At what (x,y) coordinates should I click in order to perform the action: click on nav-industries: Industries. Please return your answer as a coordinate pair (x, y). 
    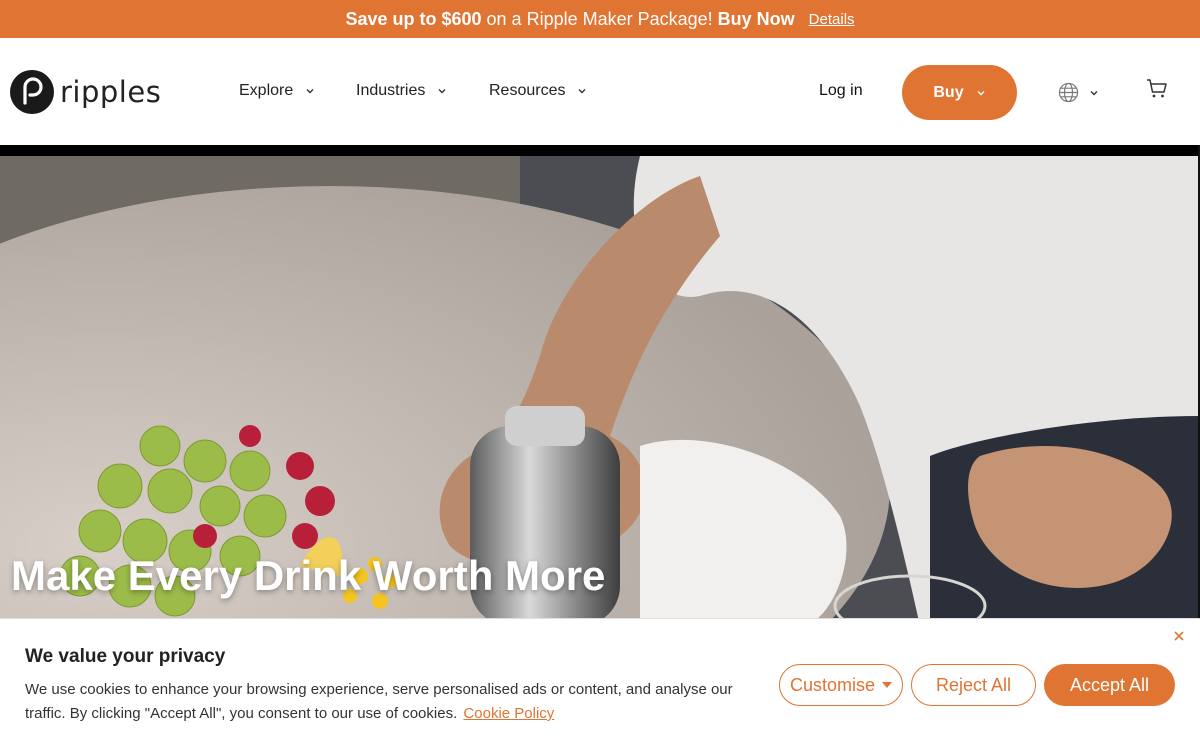
    Looking at the image, I should click on (401, 91).